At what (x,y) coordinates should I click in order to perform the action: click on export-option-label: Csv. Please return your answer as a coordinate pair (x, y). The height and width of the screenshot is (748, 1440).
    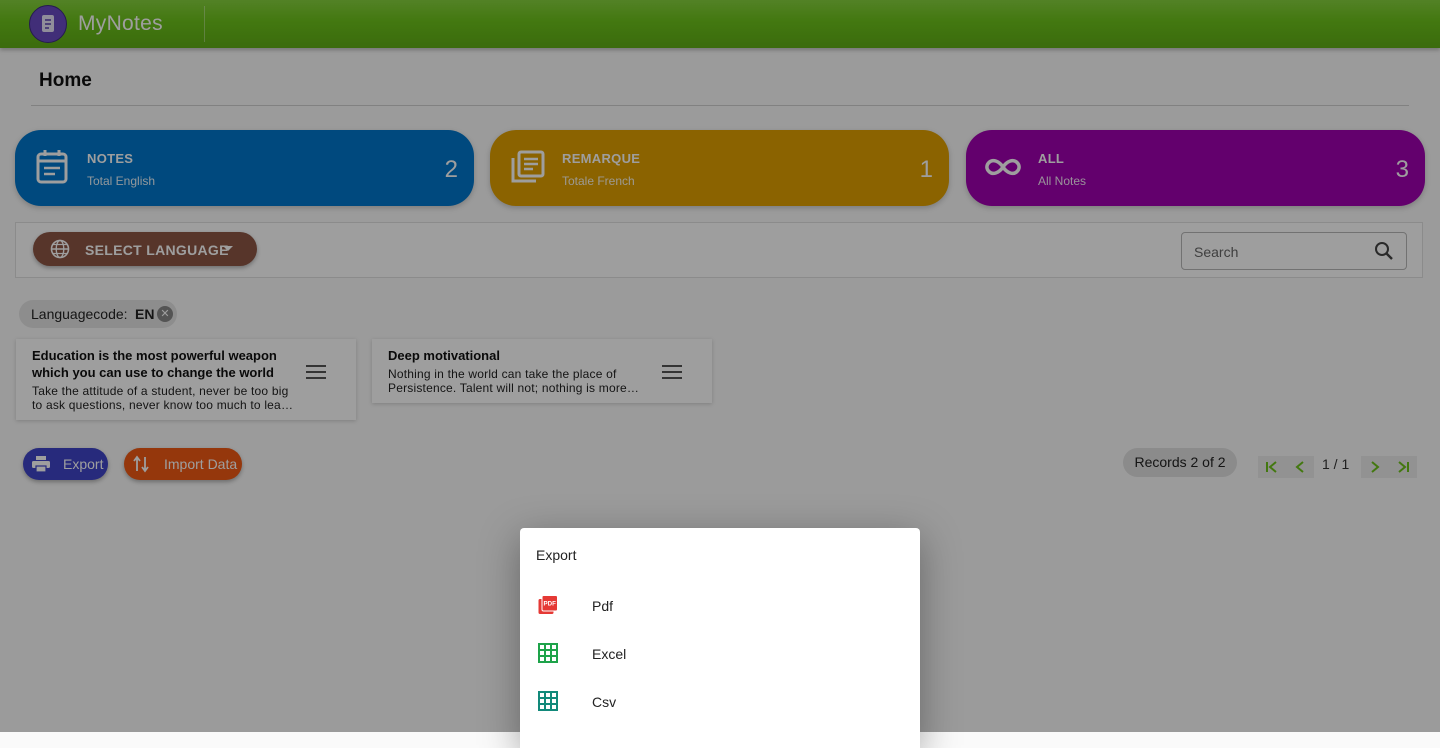
    Looking at the image, I should click on (604, 702).